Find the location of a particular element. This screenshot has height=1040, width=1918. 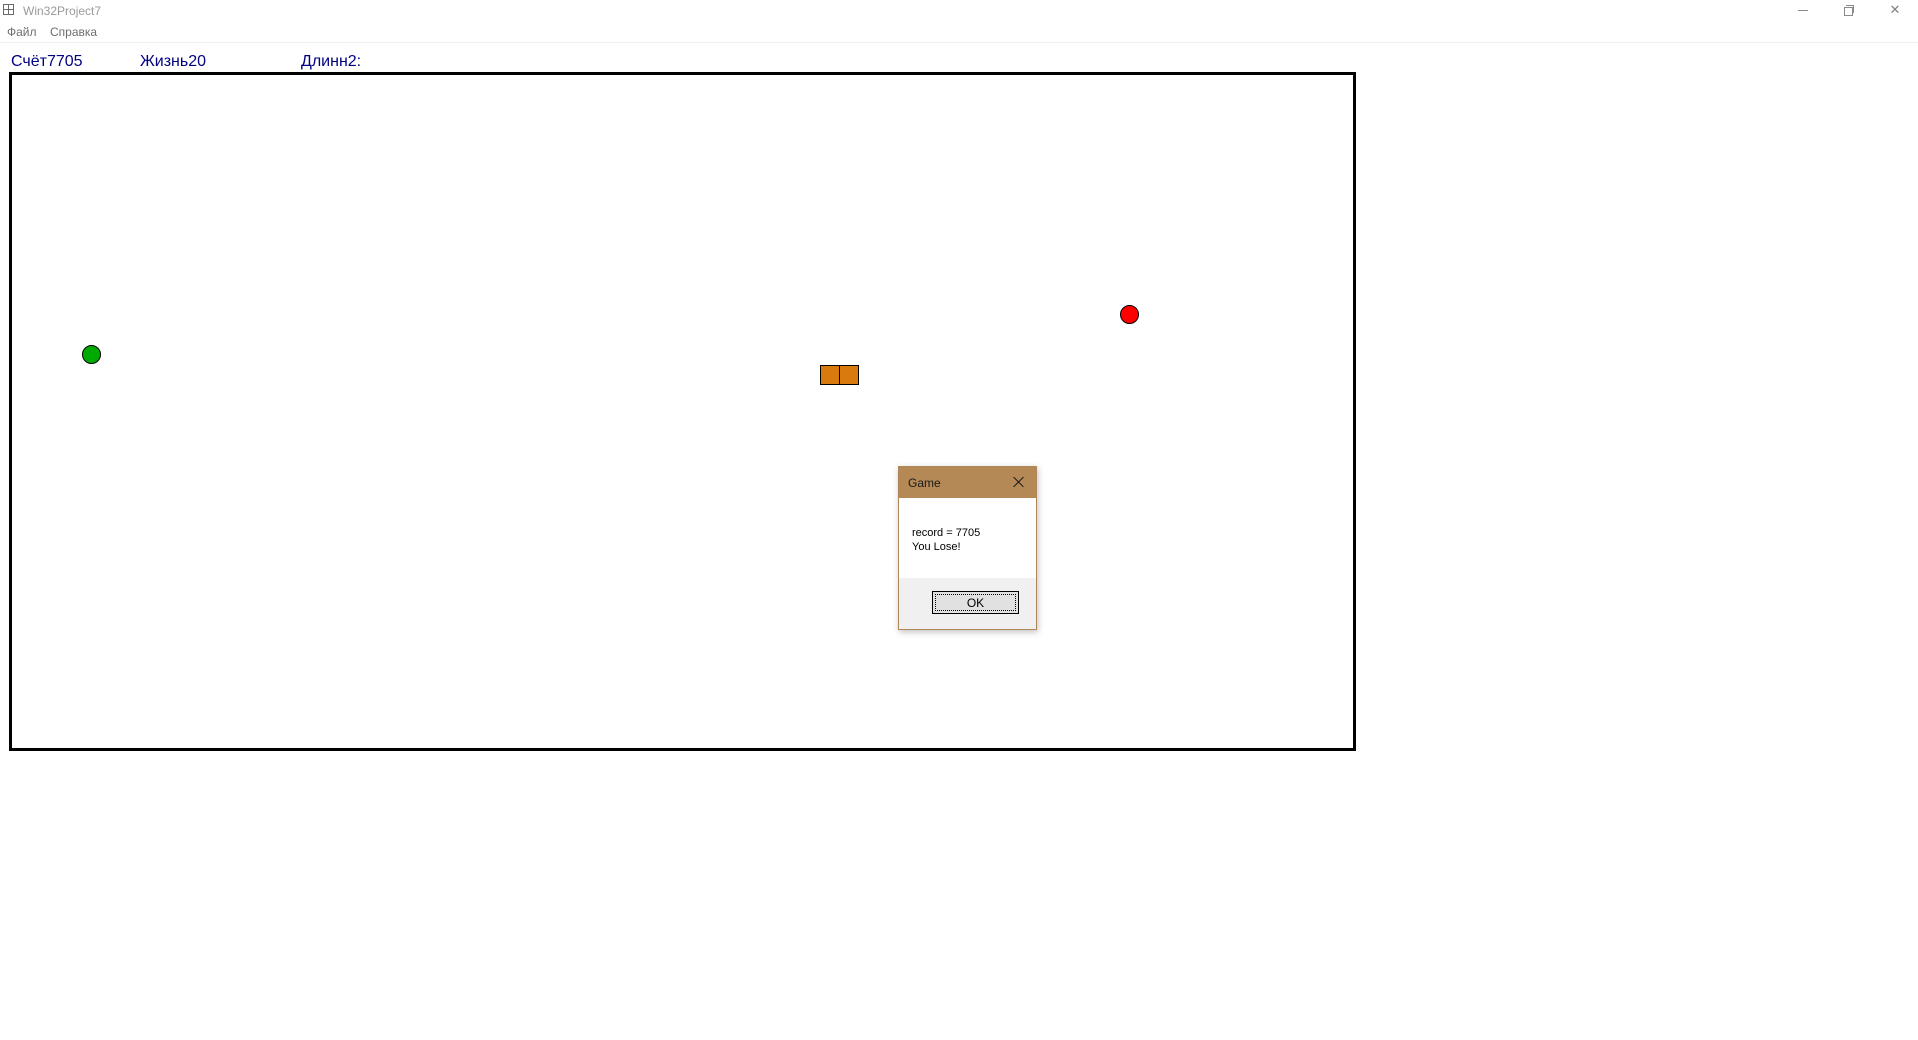

red-apple is located at coordinates (1129, 314).